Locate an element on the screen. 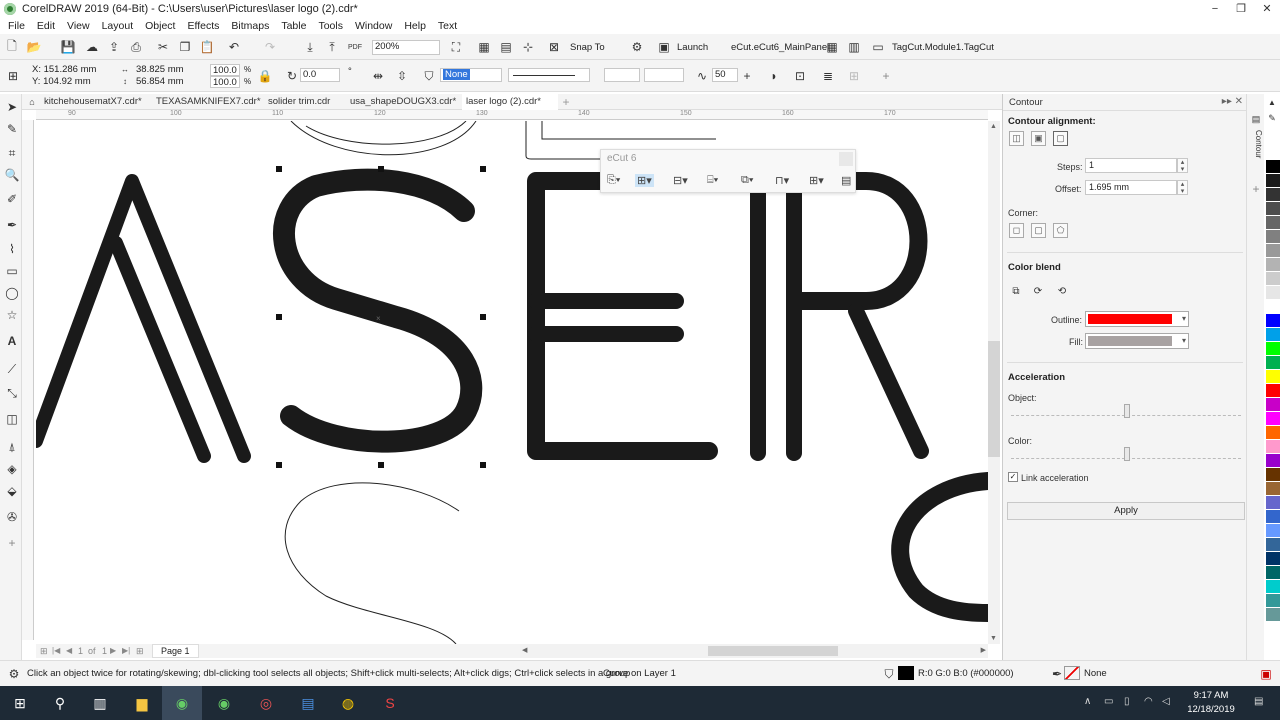  object-acceleration-knob is located at coordinates (1127, 411).